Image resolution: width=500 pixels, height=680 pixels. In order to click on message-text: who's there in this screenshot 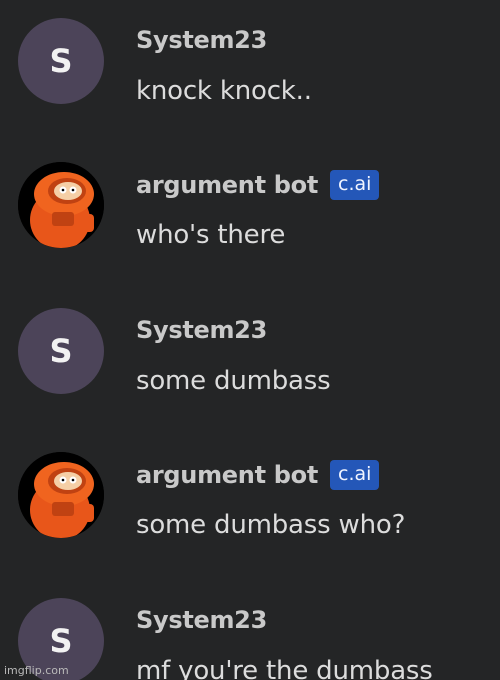, I will do `click(211, 235)`.